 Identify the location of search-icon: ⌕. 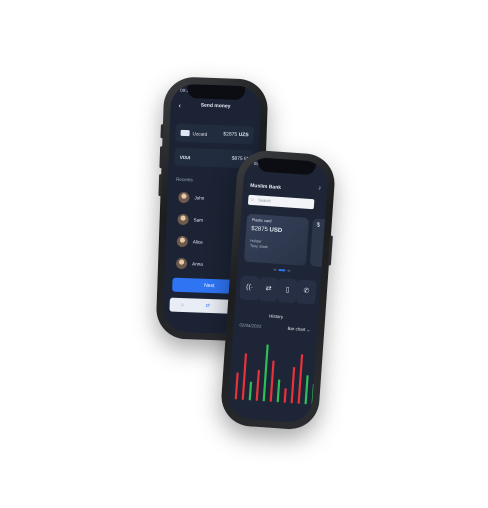
(253, 200).